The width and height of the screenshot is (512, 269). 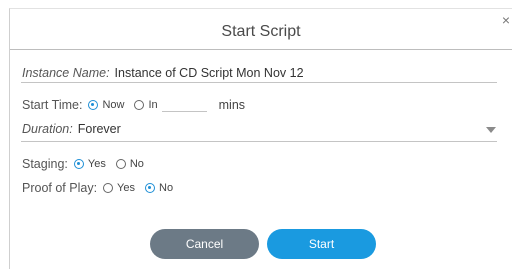 I want to click on proof-of-play-yes-option: Yes, so click(x=119, y=188).